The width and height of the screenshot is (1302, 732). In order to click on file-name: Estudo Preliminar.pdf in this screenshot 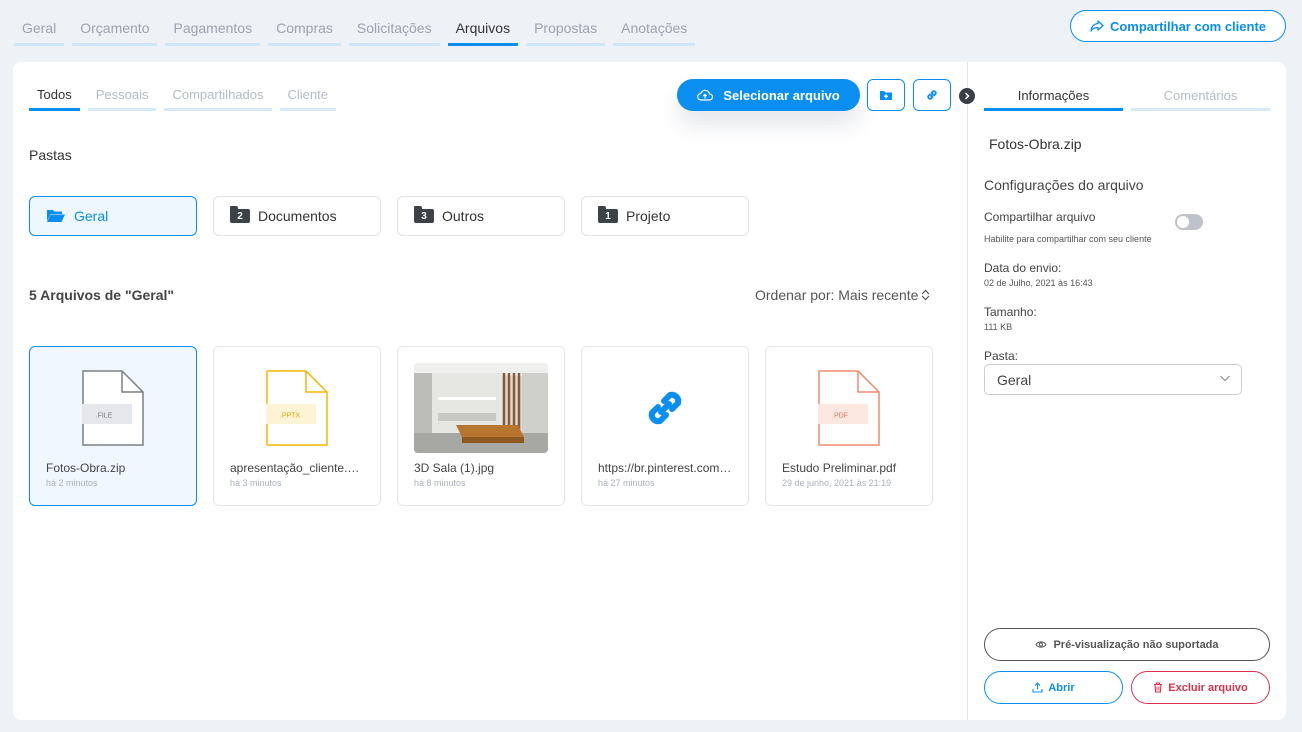, I will do `click(839, 468)`.